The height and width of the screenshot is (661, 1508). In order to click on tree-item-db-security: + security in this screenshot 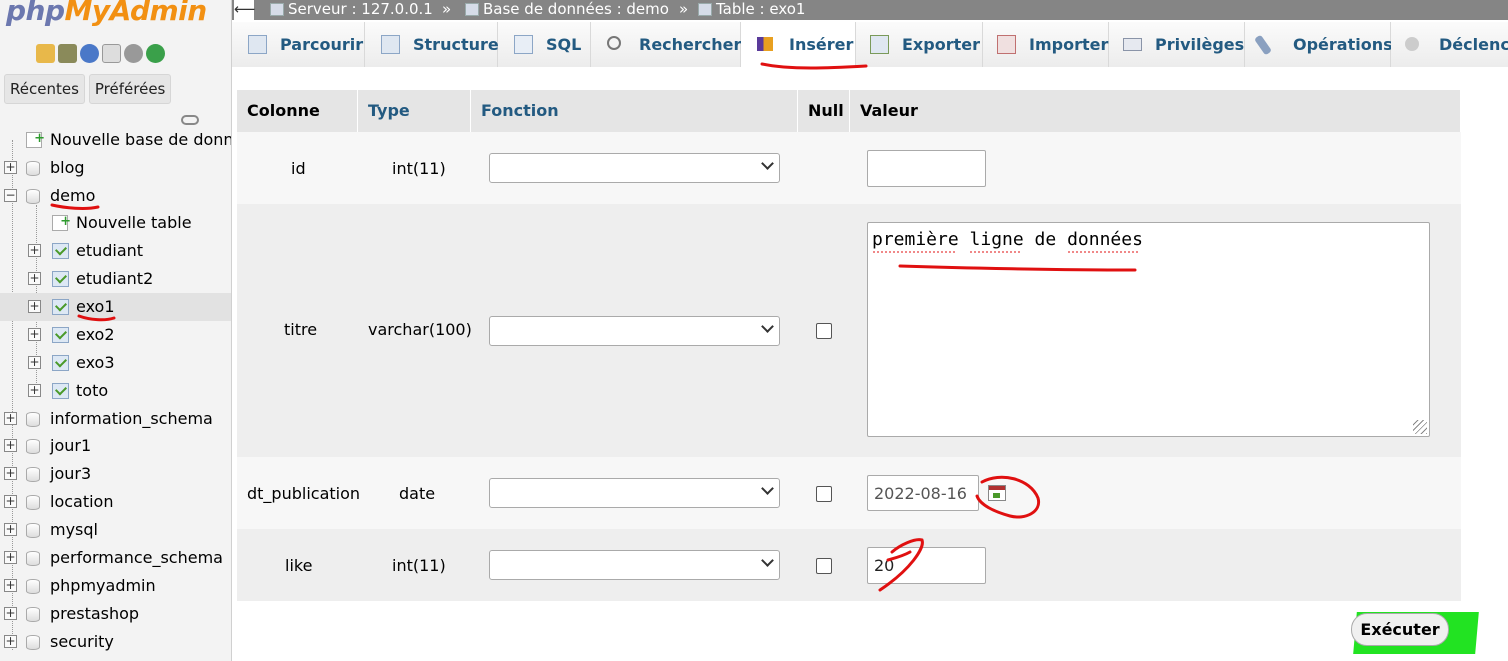, I will do `click(115, 642)`.